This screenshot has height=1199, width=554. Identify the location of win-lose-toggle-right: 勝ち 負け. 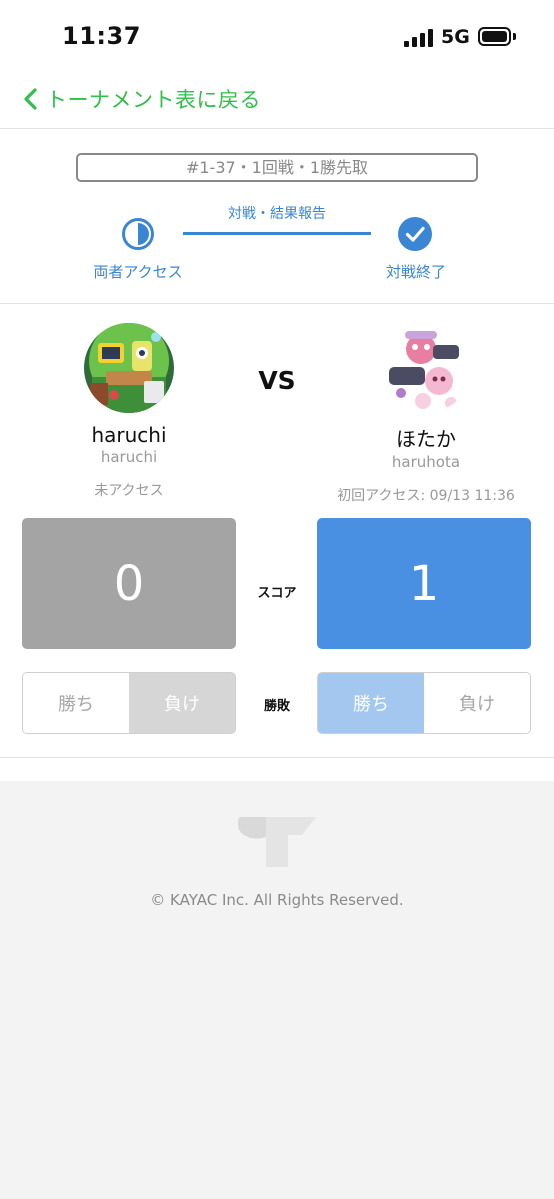
(424, 703).